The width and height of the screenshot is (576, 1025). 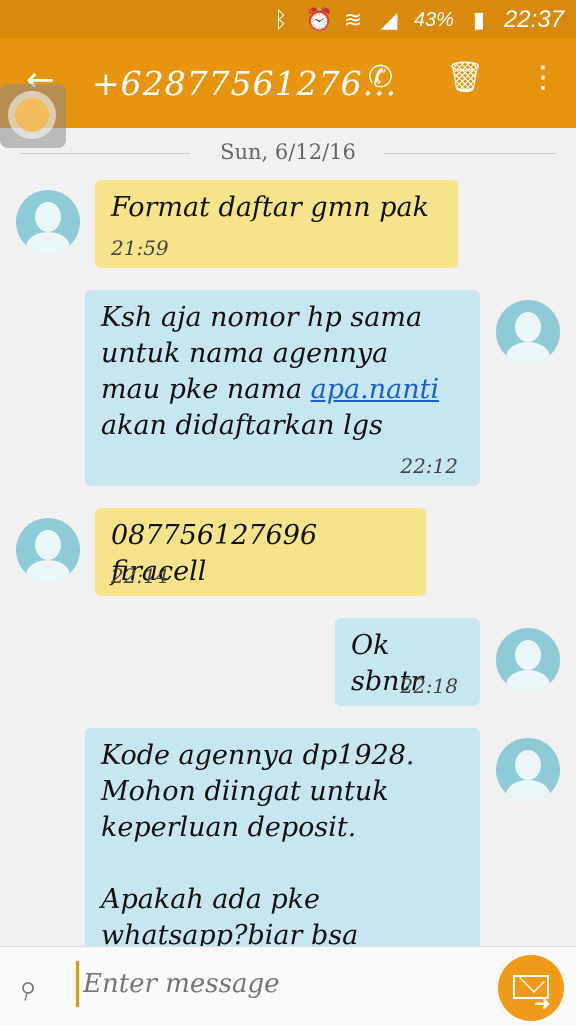 I want to click on message-text: Format daftar gmn pak, so click(x=270, y=207).